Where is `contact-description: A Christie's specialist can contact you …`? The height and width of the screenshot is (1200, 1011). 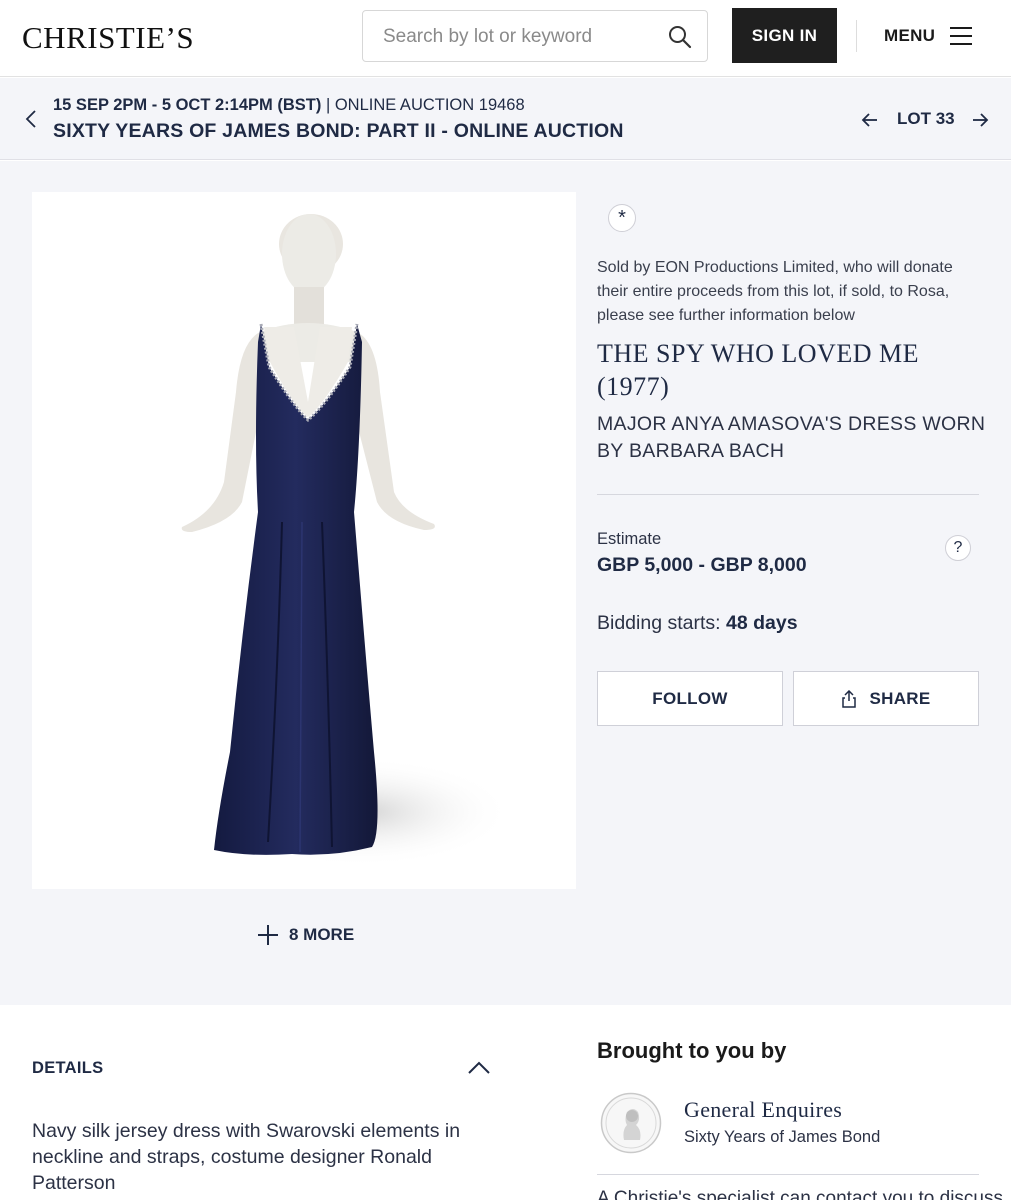 contact-description: A Christie's specialist can contact you … is located at coordinates (800, 1194).